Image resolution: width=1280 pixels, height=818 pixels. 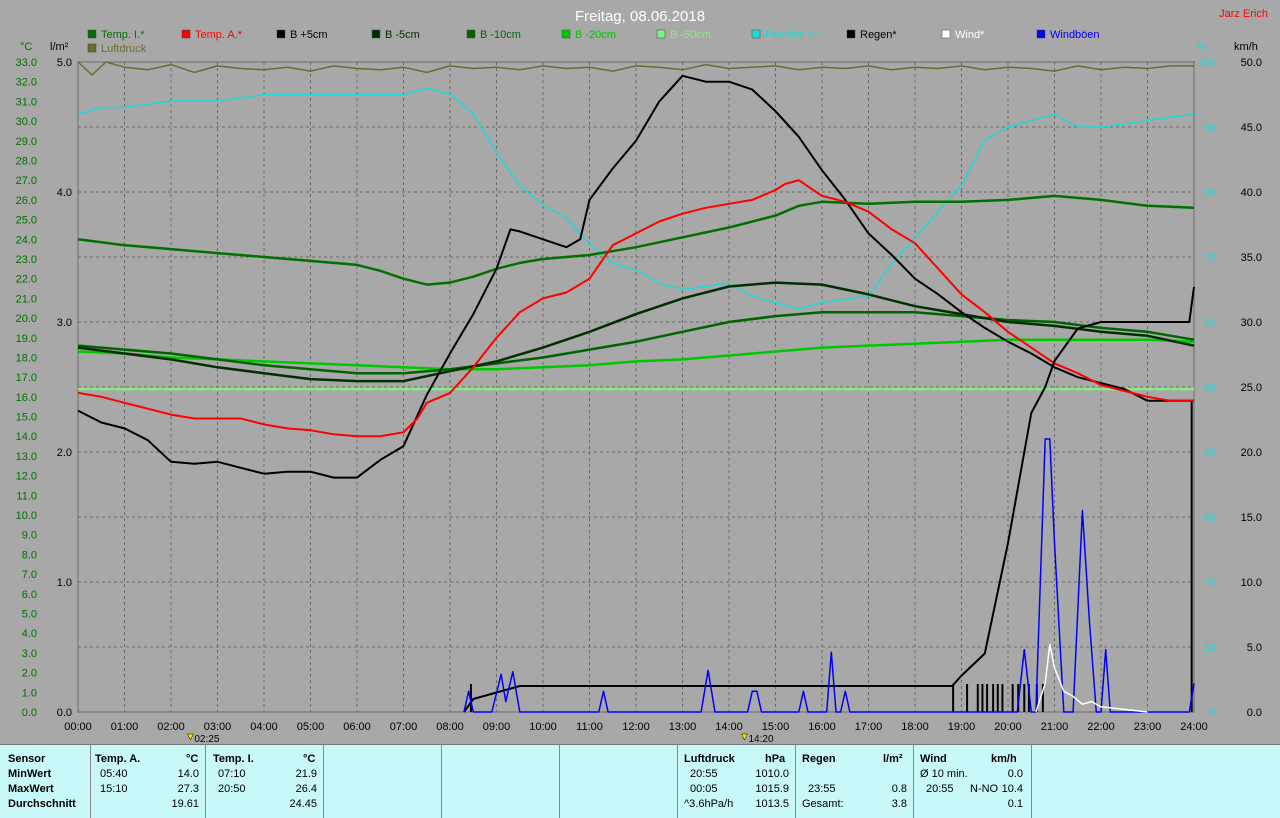 I want to click on y-tick-temp: 14.0, so click(x=26, y=437).